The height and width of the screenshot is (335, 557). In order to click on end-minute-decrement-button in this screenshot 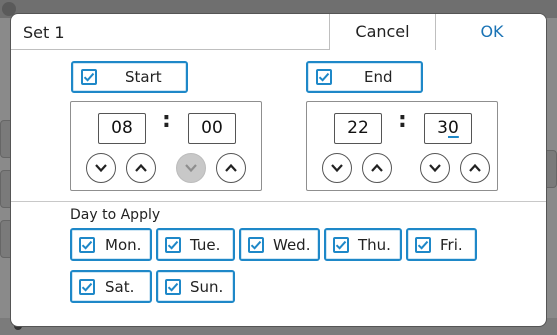, I will do `click(435, 168)`.